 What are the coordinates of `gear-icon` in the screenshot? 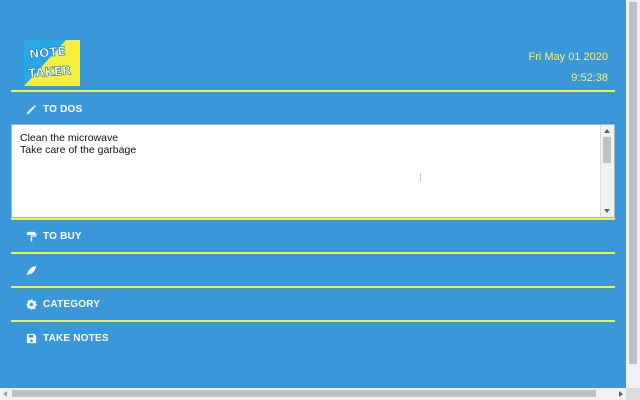 It's located at (31, 304).